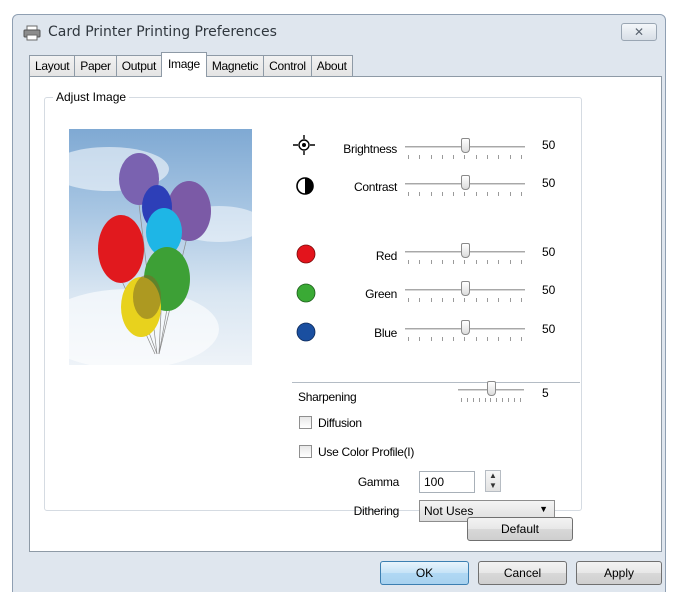 This screenshot has height=598, width=675. I want to click on tab-layout: Layout, so click(52, 66).